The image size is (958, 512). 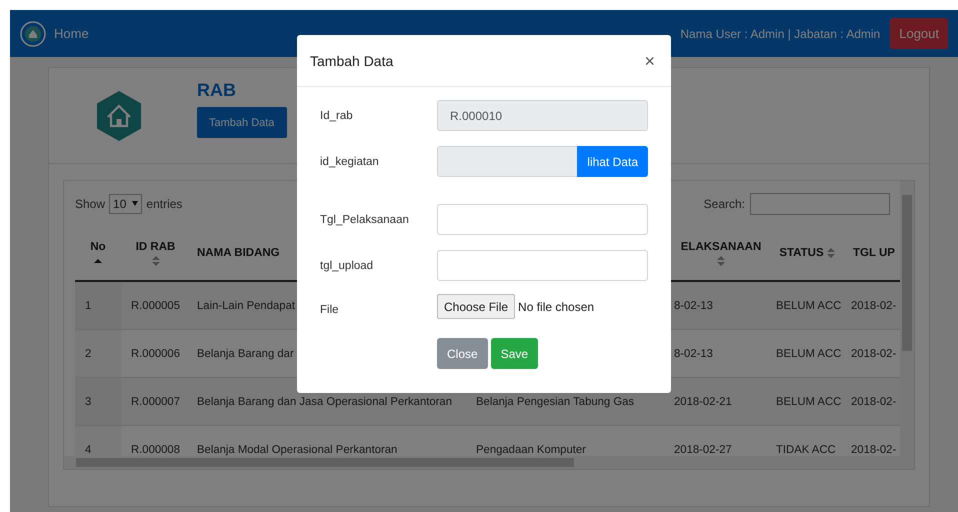 What do you see at coordinates (476, 306) in the screenshot?
I see `choose-file-button: Choose File` at bounding box center [476, 306].